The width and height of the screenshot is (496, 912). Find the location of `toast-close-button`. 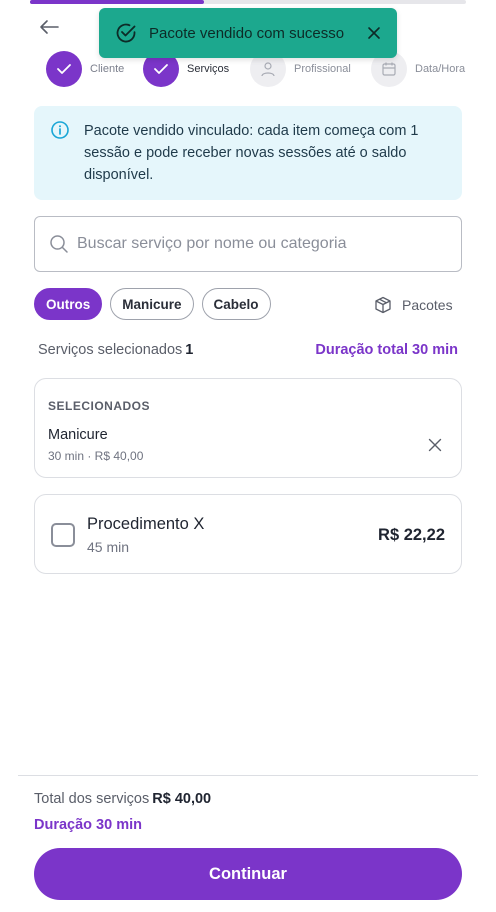

toast-close-button is located at coordinates (374, 33).